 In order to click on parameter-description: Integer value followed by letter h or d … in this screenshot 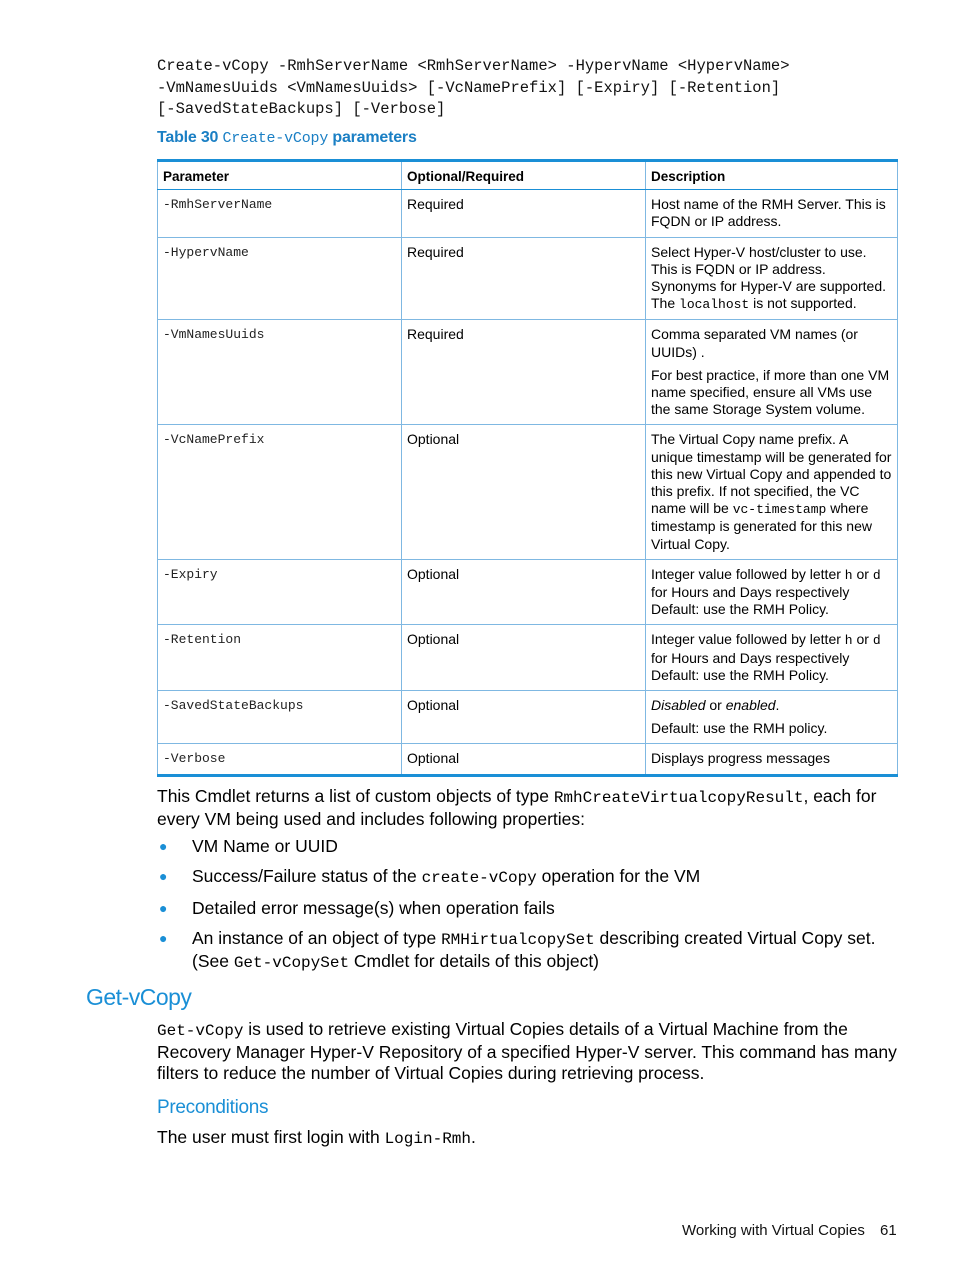, I will do `click(771, 592)`.